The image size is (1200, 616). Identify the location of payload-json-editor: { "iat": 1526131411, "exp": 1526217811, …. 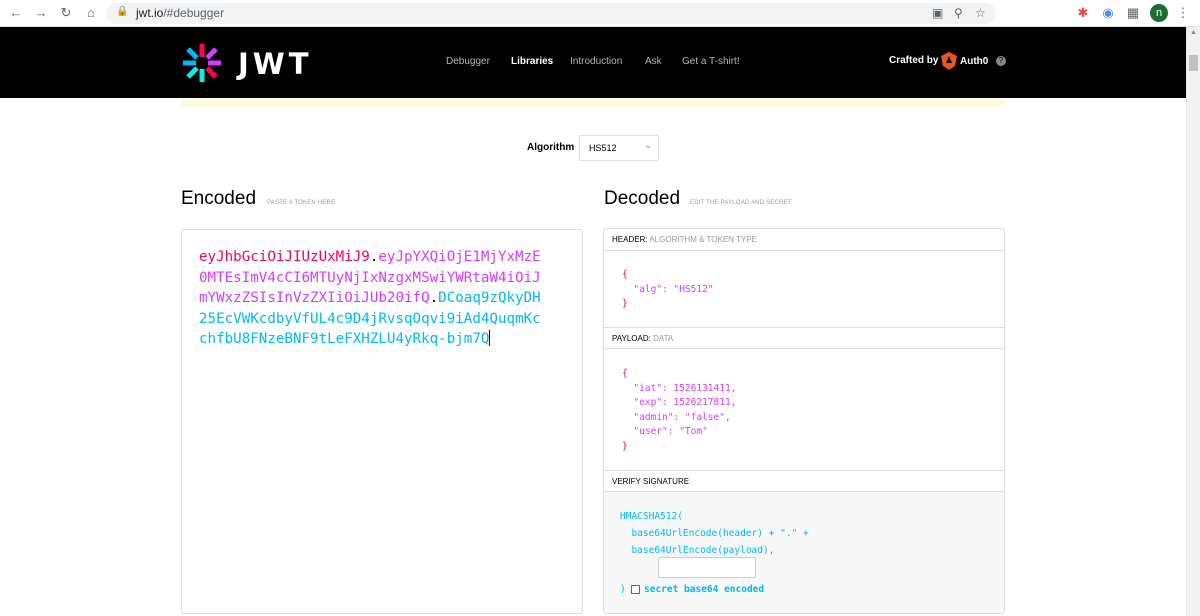
(679, 410).